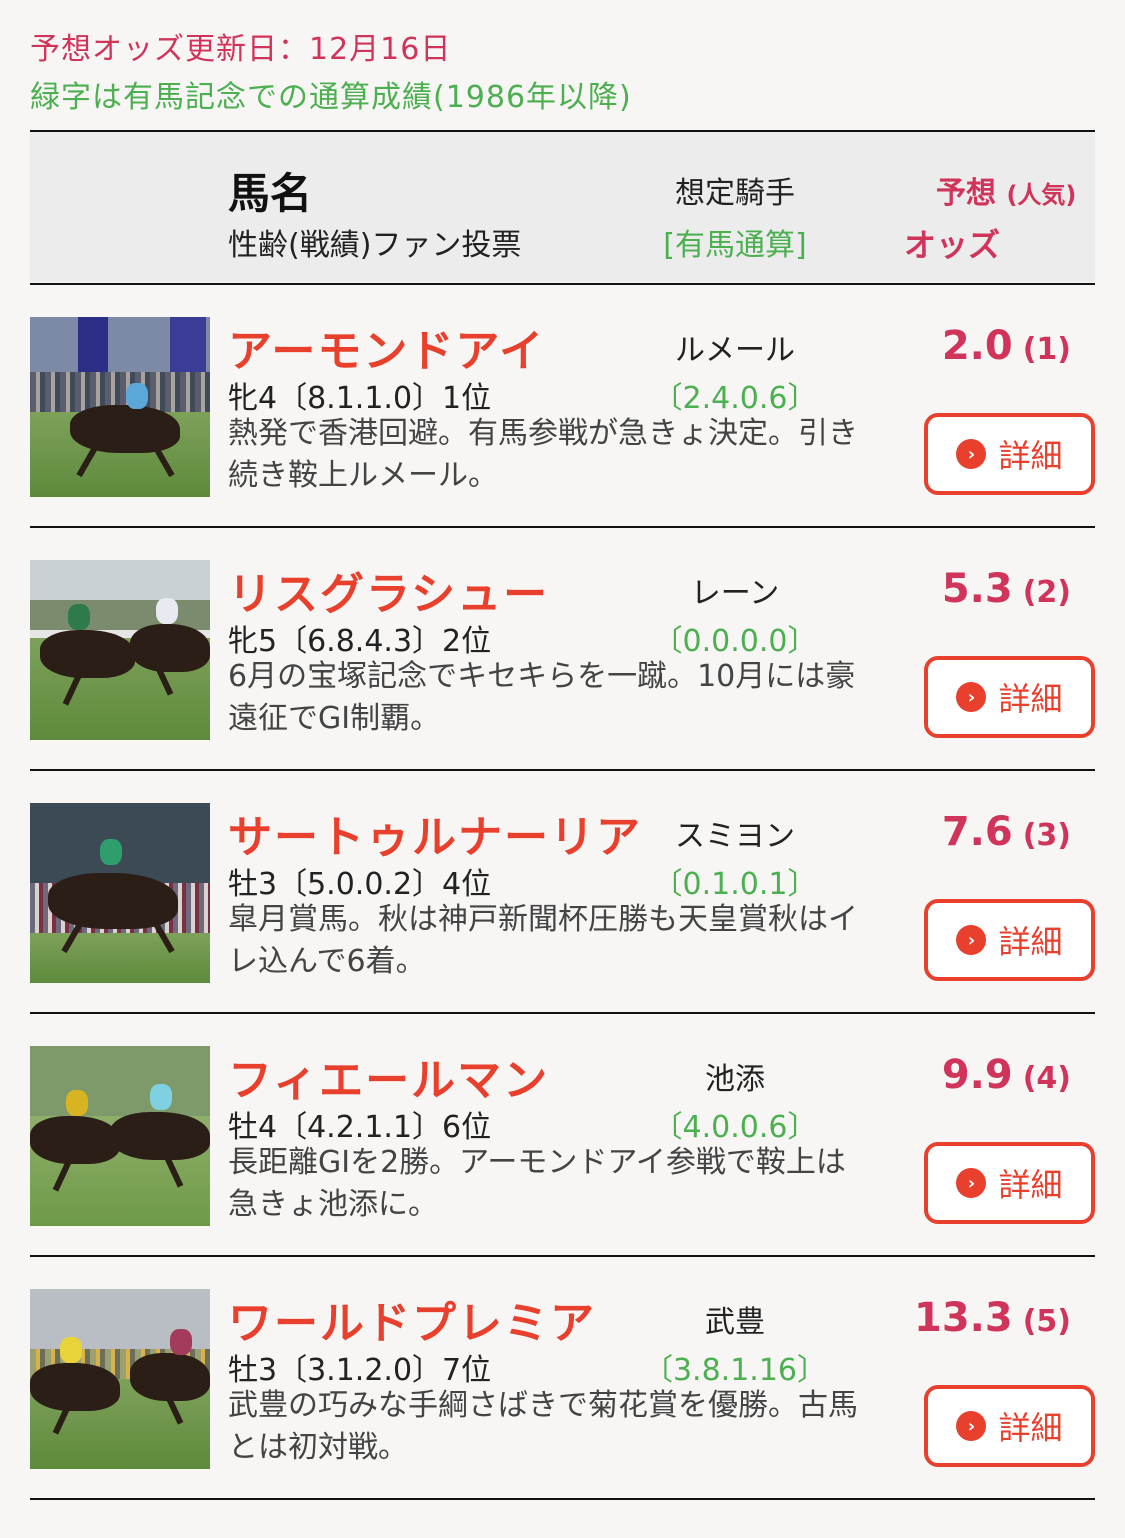 The height and width of the screenshot is (1538, 1125). I want to click on horse-comment: 長距離GIを2勝。アーモンドアイ参戦で鞍上は急きょ池添に。, so click(537, 1183).